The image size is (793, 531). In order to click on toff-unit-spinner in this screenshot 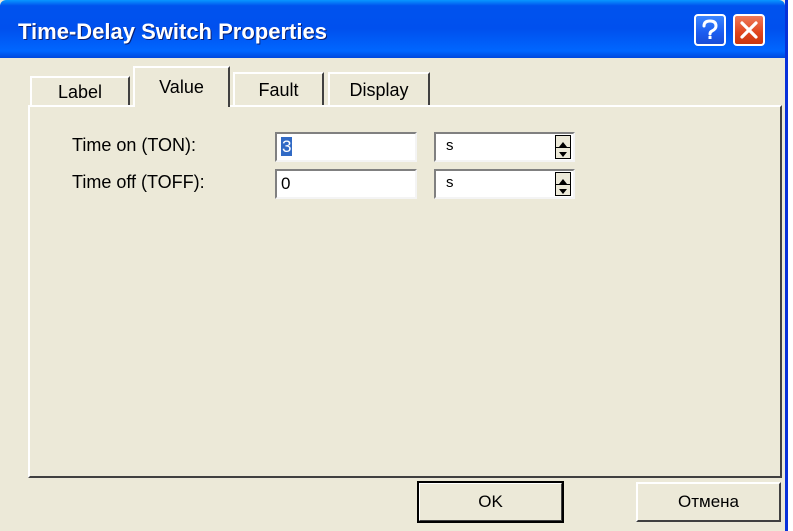, I will do `click(563, 184)`.